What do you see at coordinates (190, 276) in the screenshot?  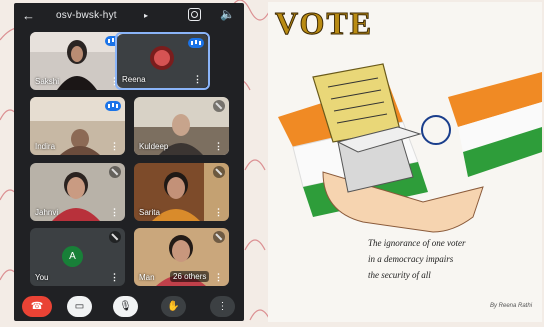 I see `others-count-badge: 26 others` at bounding box center [190, 276].